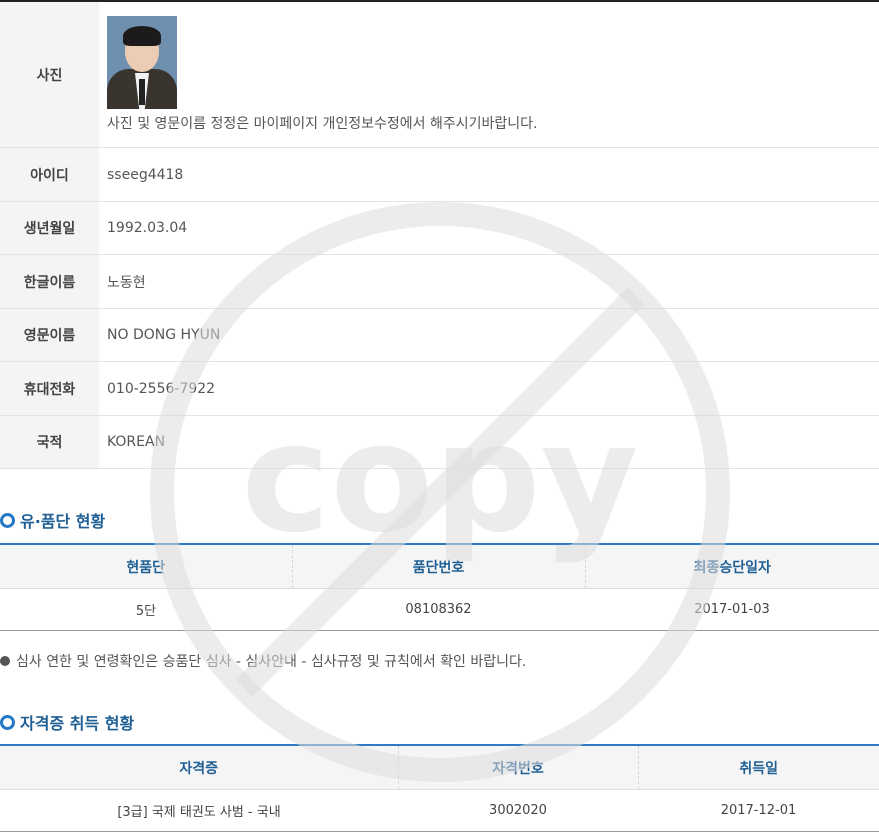  What do you see at coordinates (142, 62) in the screenshot?
I see `profile-photo` at bounding box center [142, 62].